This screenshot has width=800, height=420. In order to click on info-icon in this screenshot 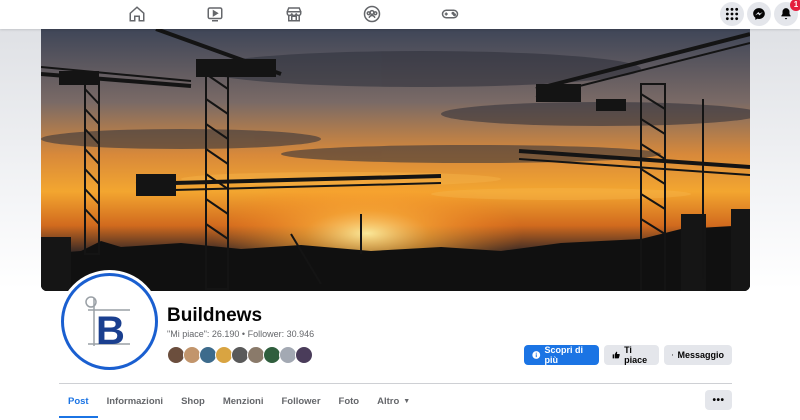, I will do `click(536, 355)`.